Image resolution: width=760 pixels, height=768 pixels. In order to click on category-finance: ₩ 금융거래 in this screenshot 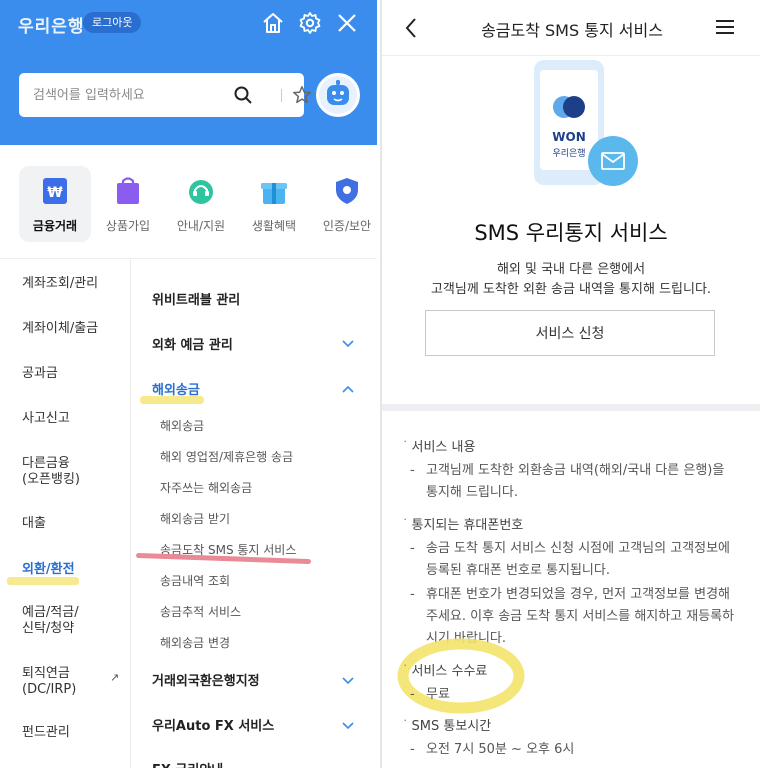, I will do `click(55, 204)`.